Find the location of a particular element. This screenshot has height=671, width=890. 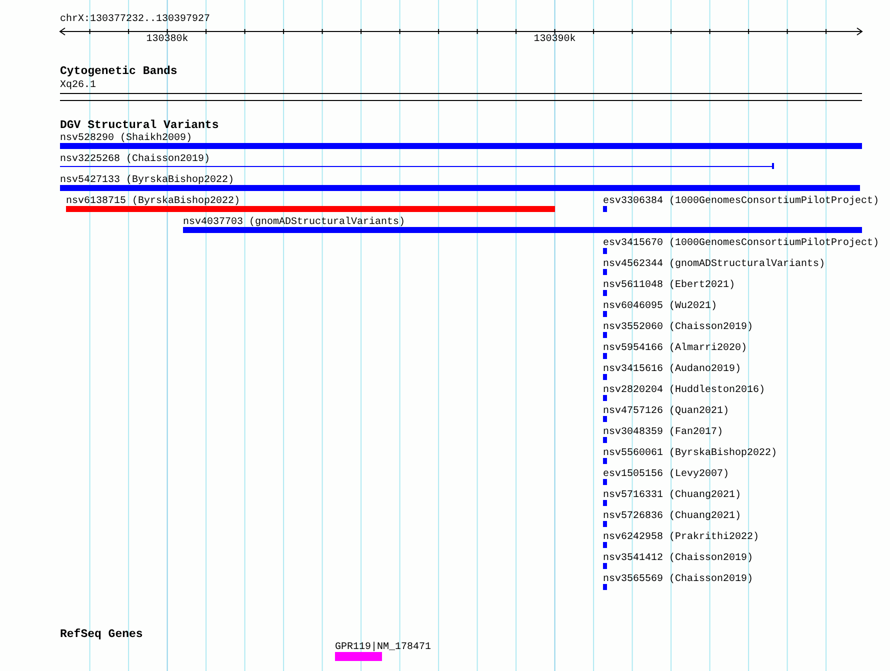

variant-label: nsv5427133 (ByrskaBishop2022) is located at coordinates (147, 180).